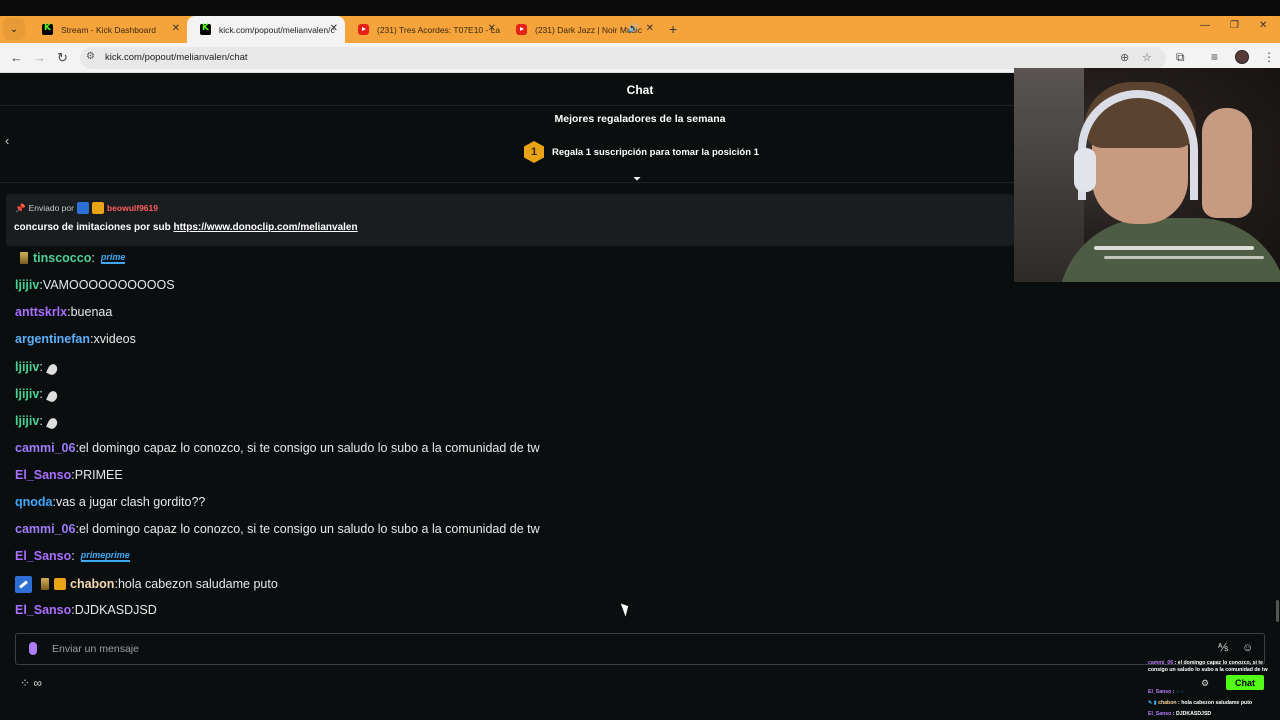  Describe the element at coordinates (20, 207) in the screenshot. I see `pin-icon: 📌` at that location.